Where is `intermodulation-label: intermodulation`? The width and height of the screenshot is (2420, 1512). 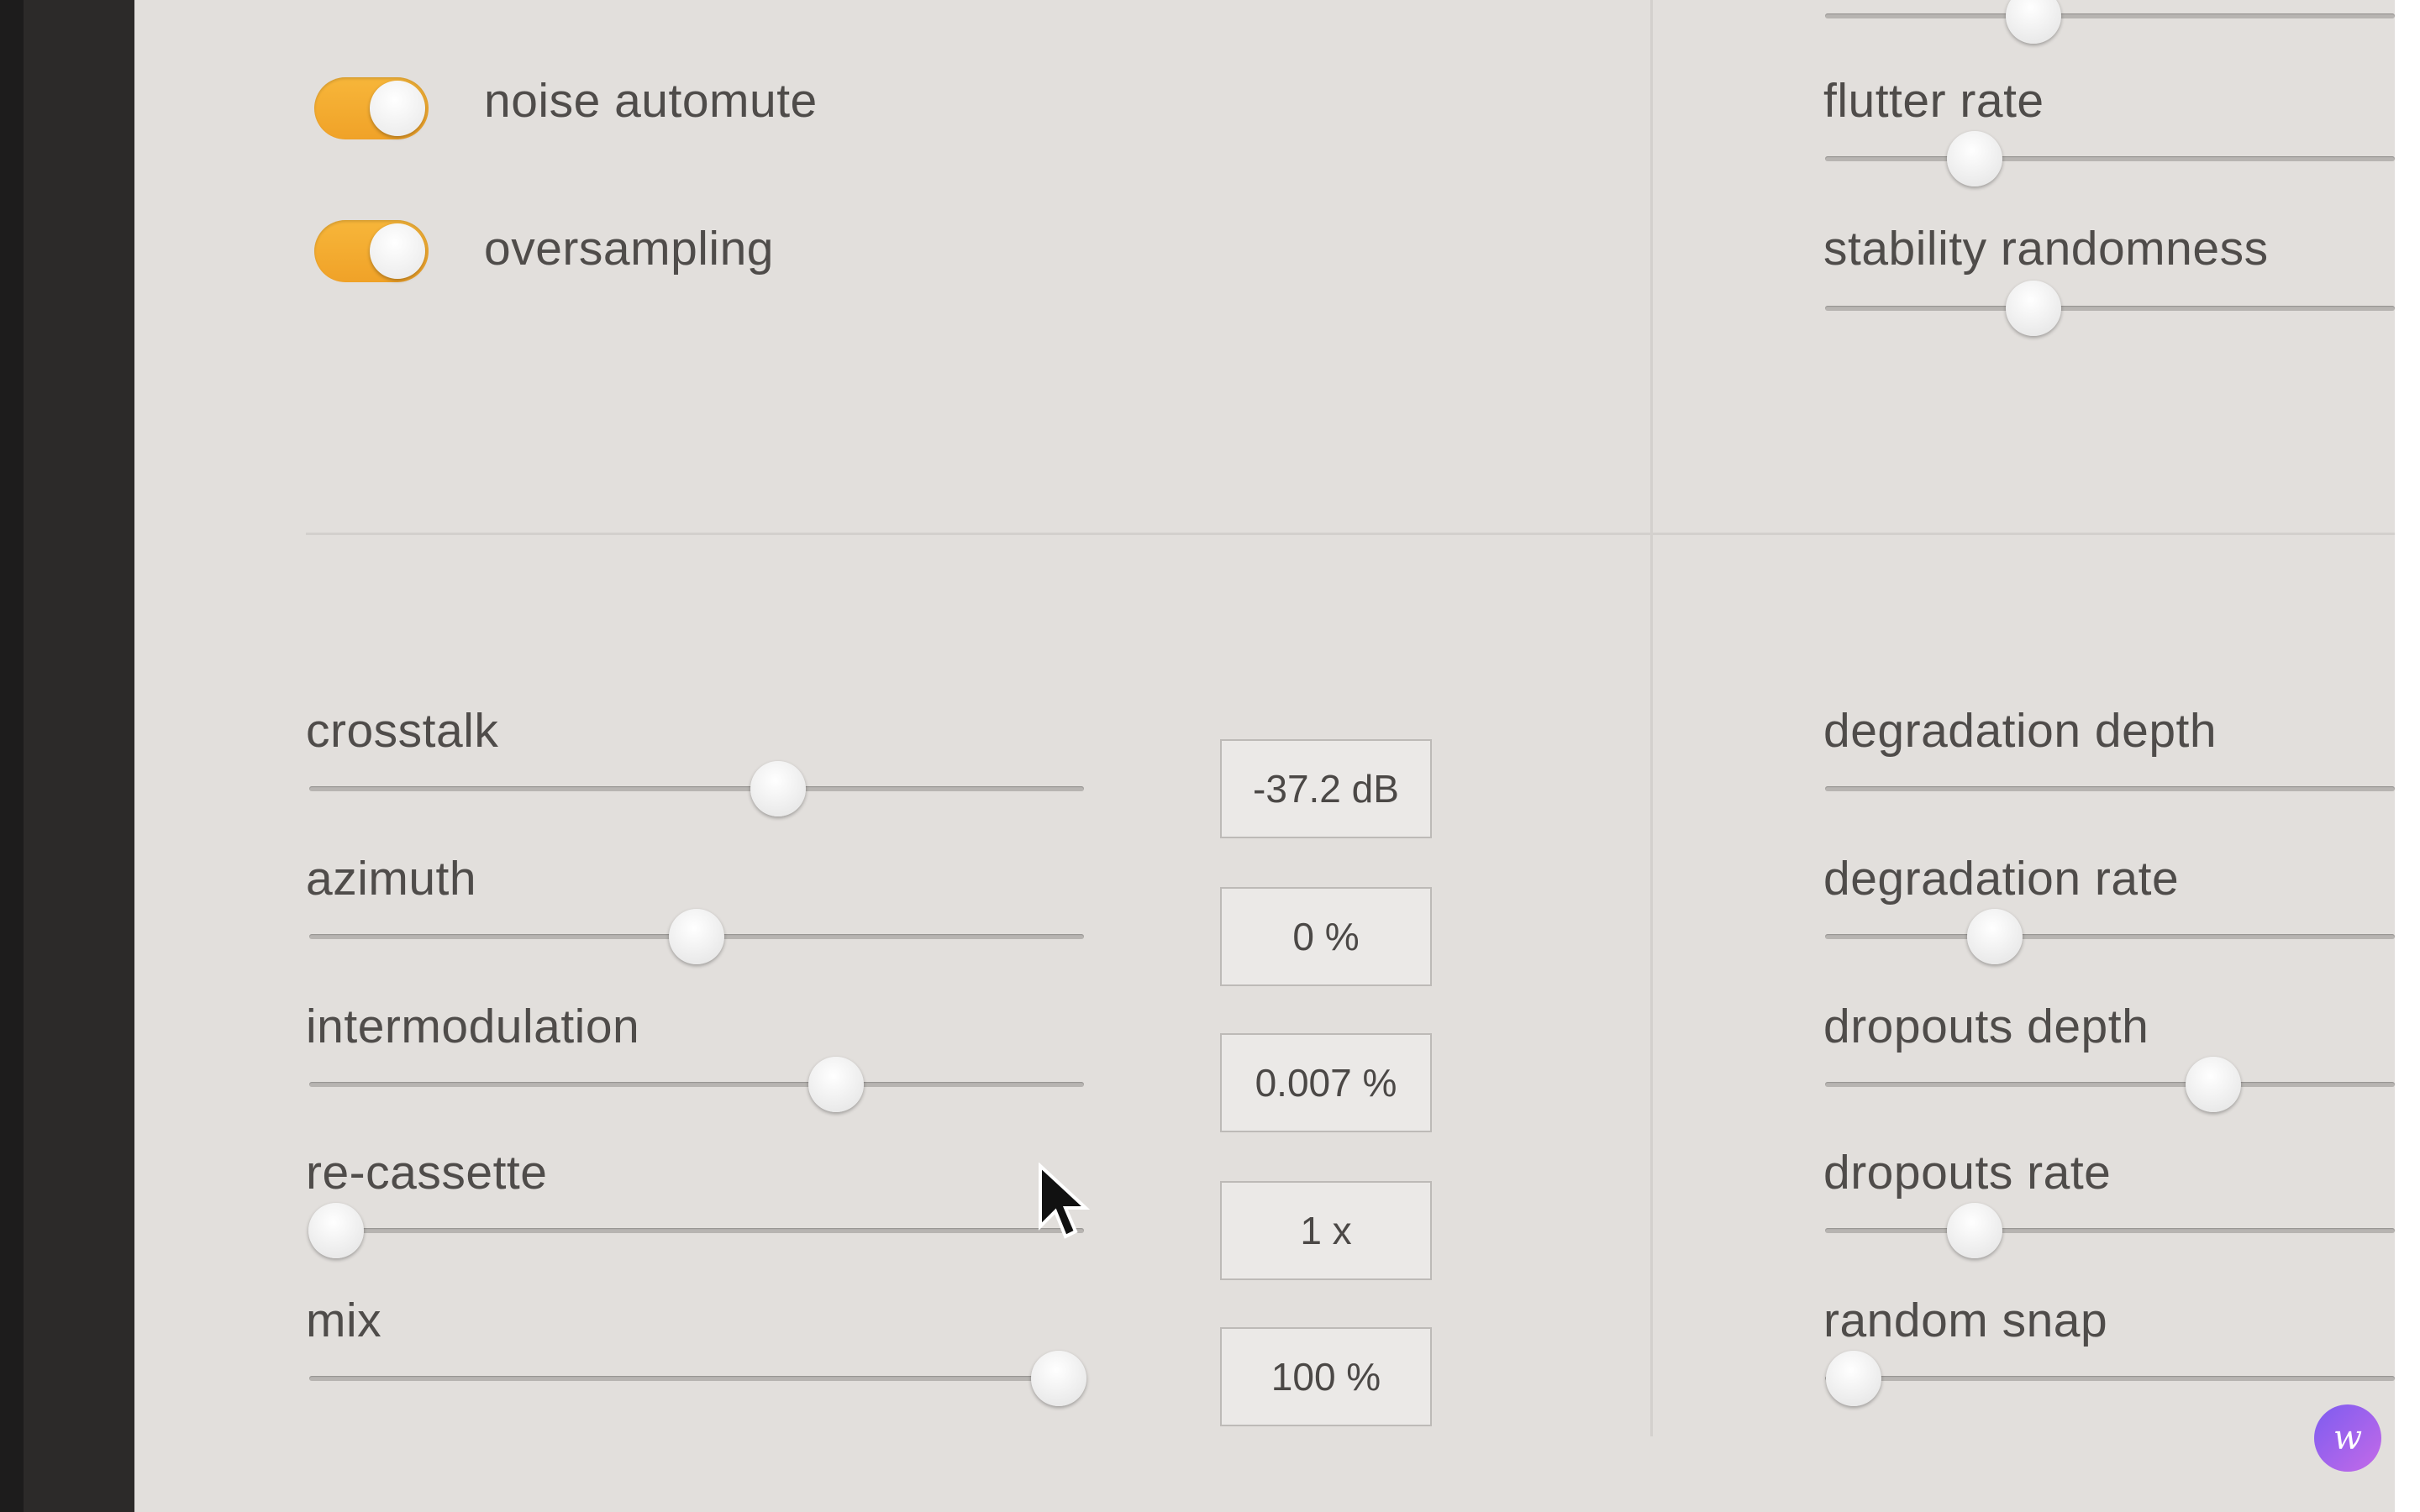 intermodulation-label: intermodulation is located at coordinates (473, 1026).